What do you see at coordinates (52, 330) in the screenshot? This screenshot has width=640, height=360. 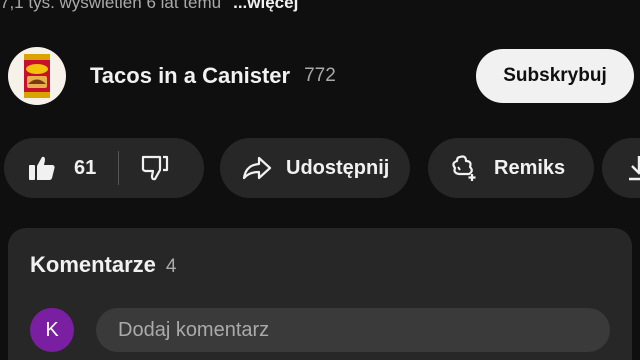 I see `user-avatar: K` at bounding box center [52, 330].